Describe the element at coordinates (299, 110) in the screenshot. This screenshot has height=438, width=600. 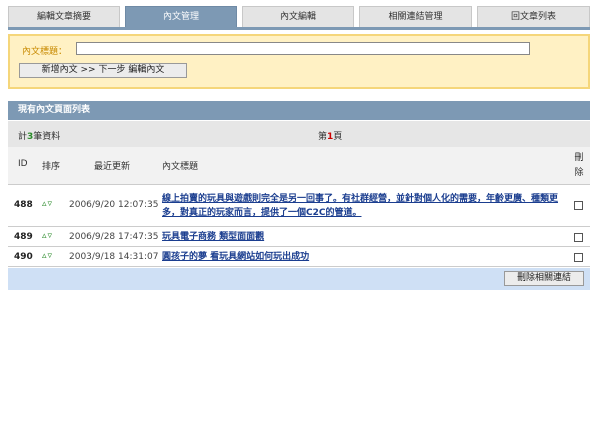
I see `list-heading: 現有內文頁面列表` at that location.